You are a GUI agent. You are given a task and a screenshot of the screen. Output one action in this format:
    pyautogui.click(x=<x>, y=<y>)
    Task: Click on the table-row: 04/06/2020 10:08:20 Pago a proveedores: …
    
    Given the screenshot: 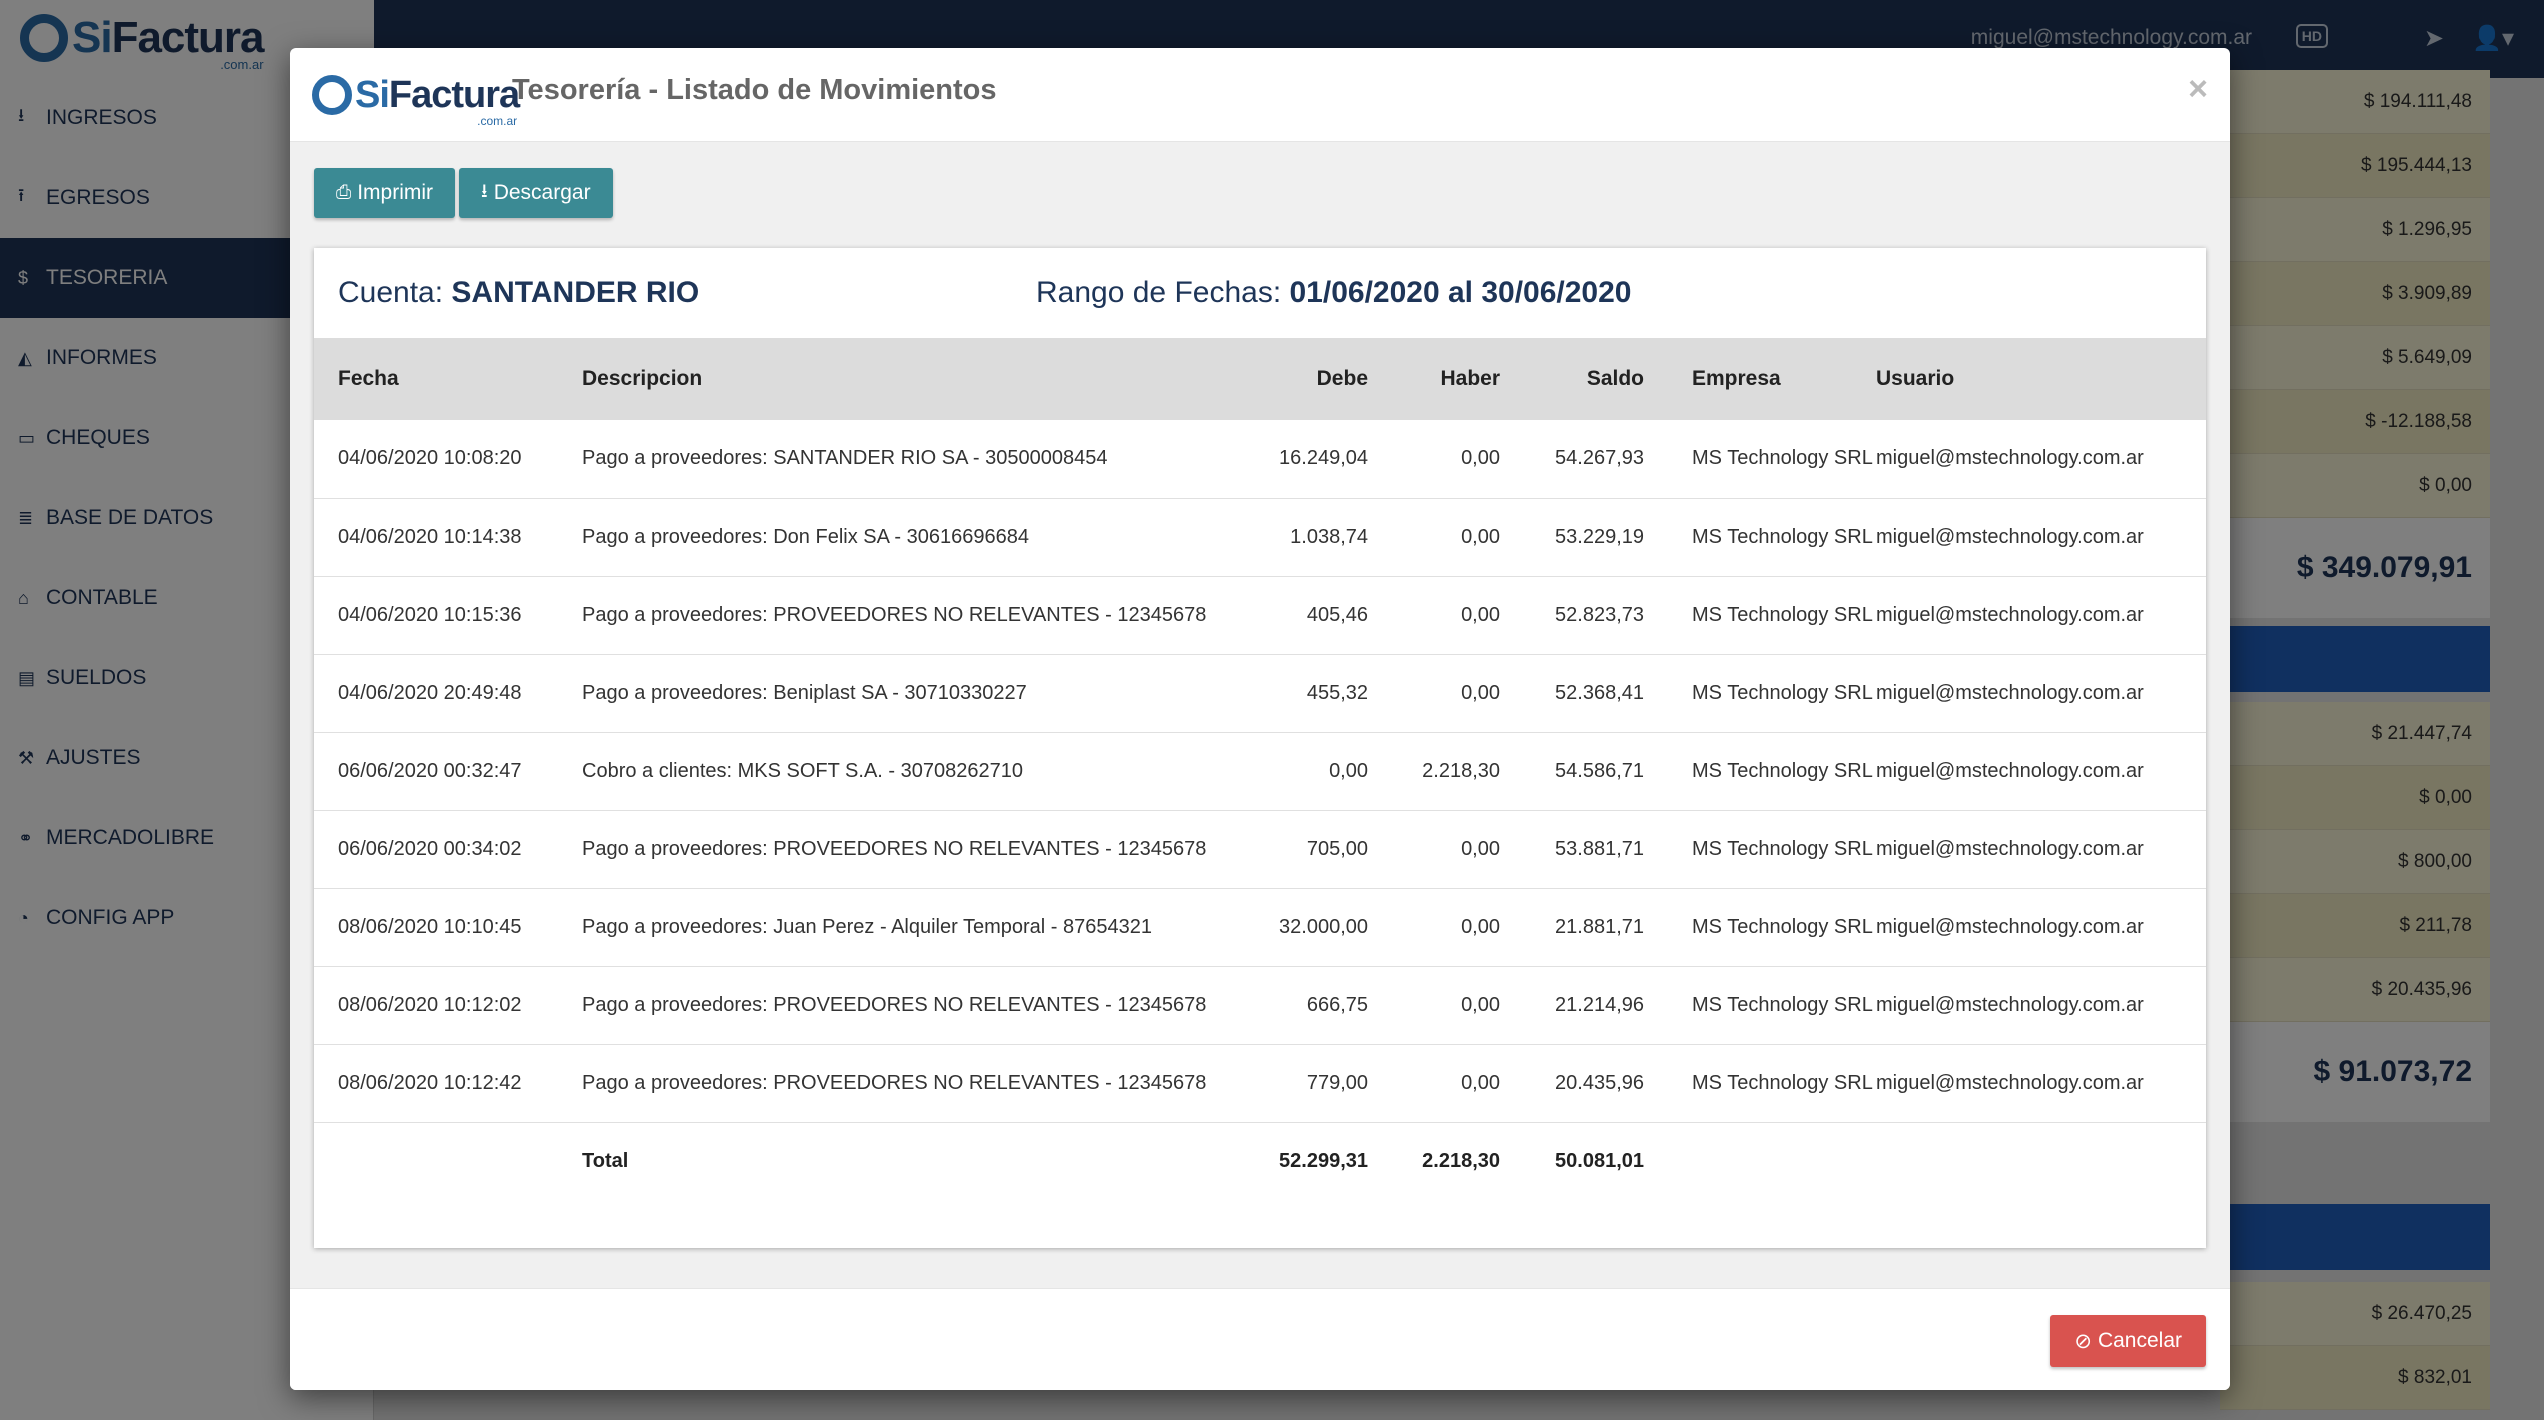 What is the action you would take?
    pyautogui.click(x=1260, y=459)
    